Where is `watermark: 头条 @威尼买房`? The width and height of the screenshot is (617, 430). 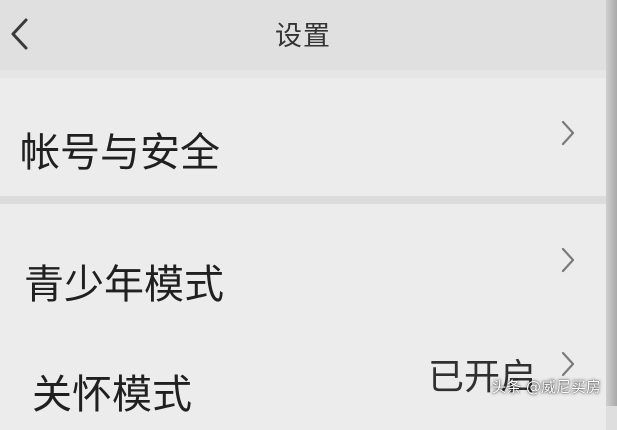 watermark: 头条 @威尼买房 is located at coordinates (546, 387).